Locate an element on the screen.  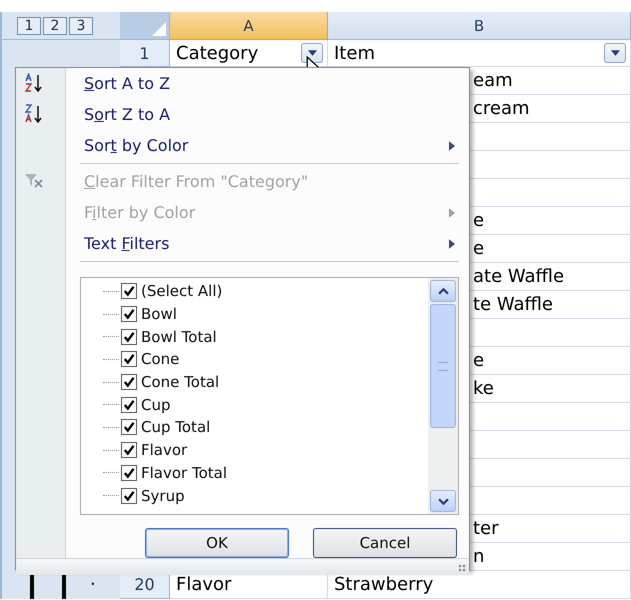
checkbox-label: Bowl is located at coordinates (159, 314).